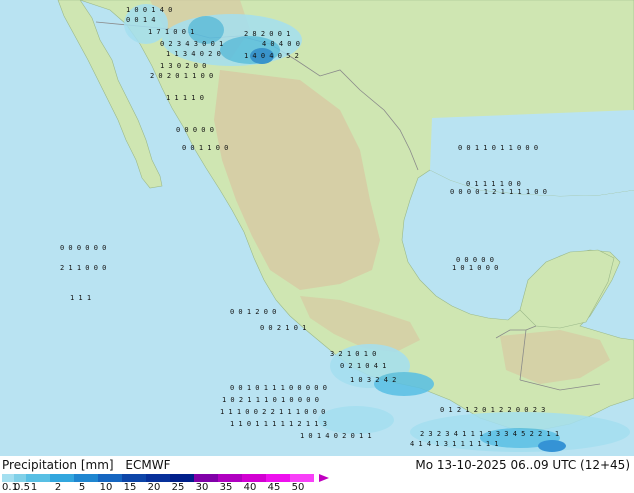  Describe the element at coordinates (278, 388) in the screenshot. I see `precip-value-row: 0 0 1 0 1 1 1 0 0 0 0 0` at that location.